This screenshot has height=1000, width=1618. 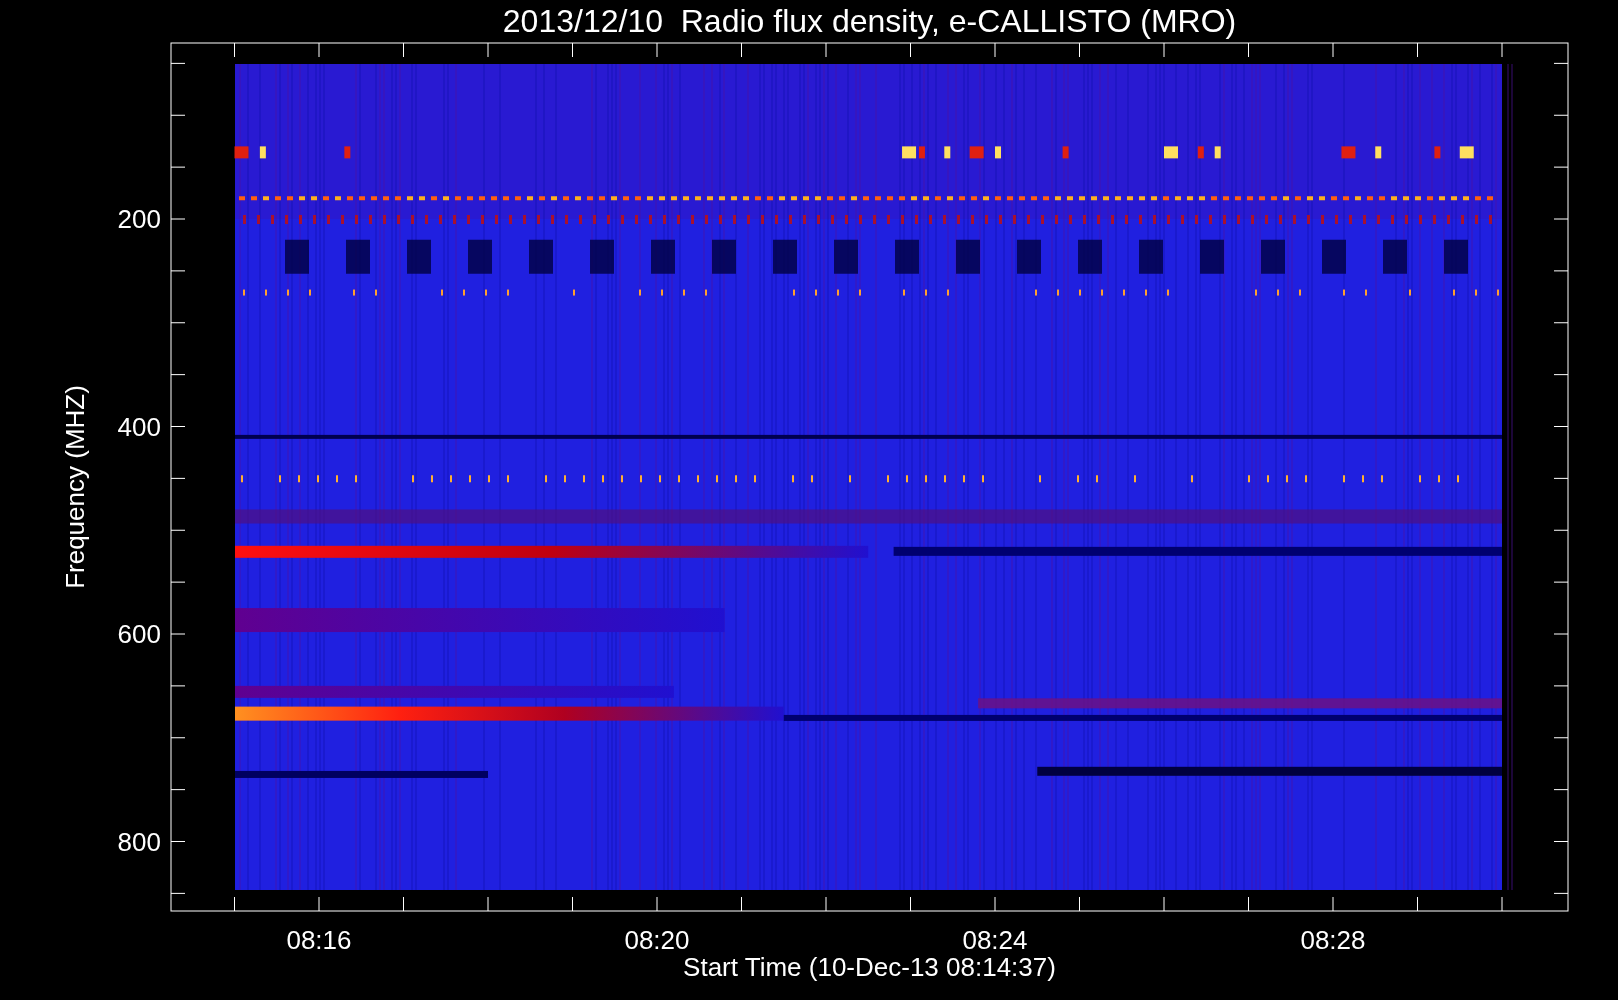 I want to click on axis-label: Frequency (MHZ), so click(x=75, y=487).